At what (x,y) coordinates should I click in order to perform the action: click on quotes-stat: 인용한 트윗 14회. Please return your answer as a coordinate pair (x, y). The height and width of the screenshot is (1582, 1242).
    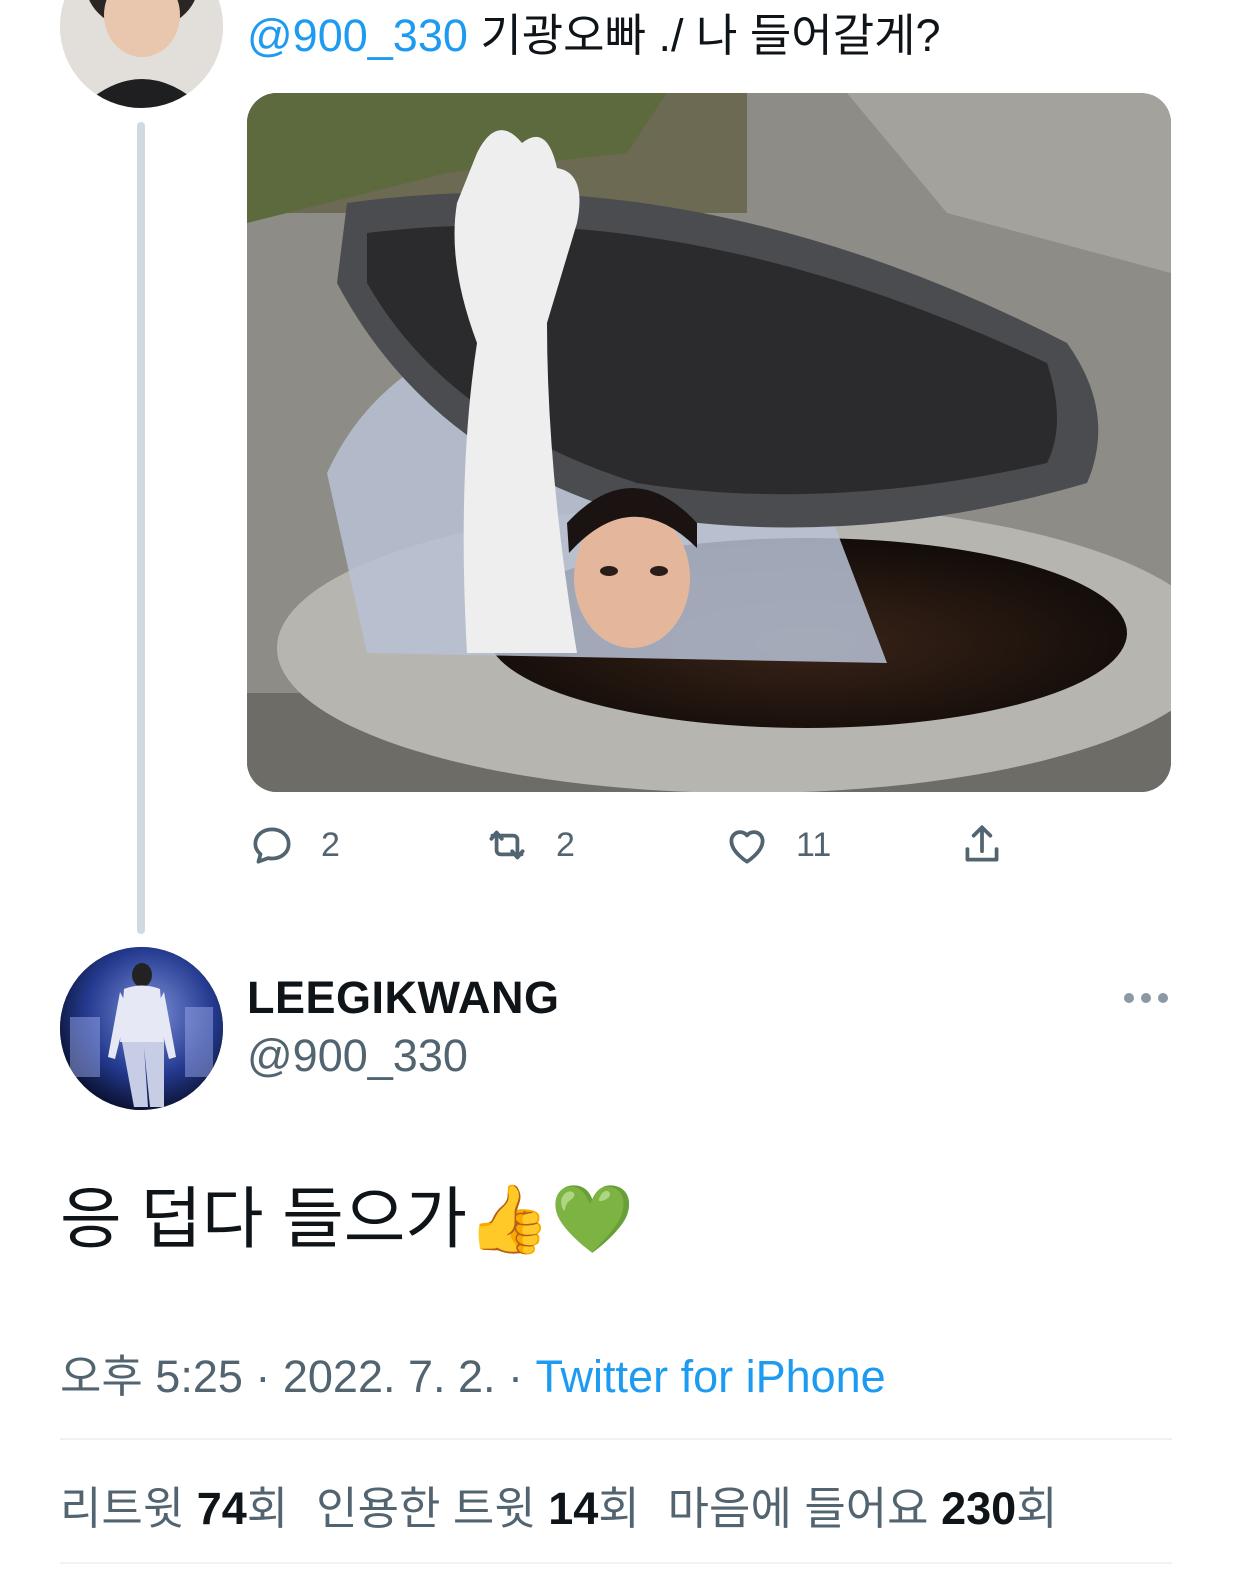
    Looking at the image, I should click on (477, 1508).